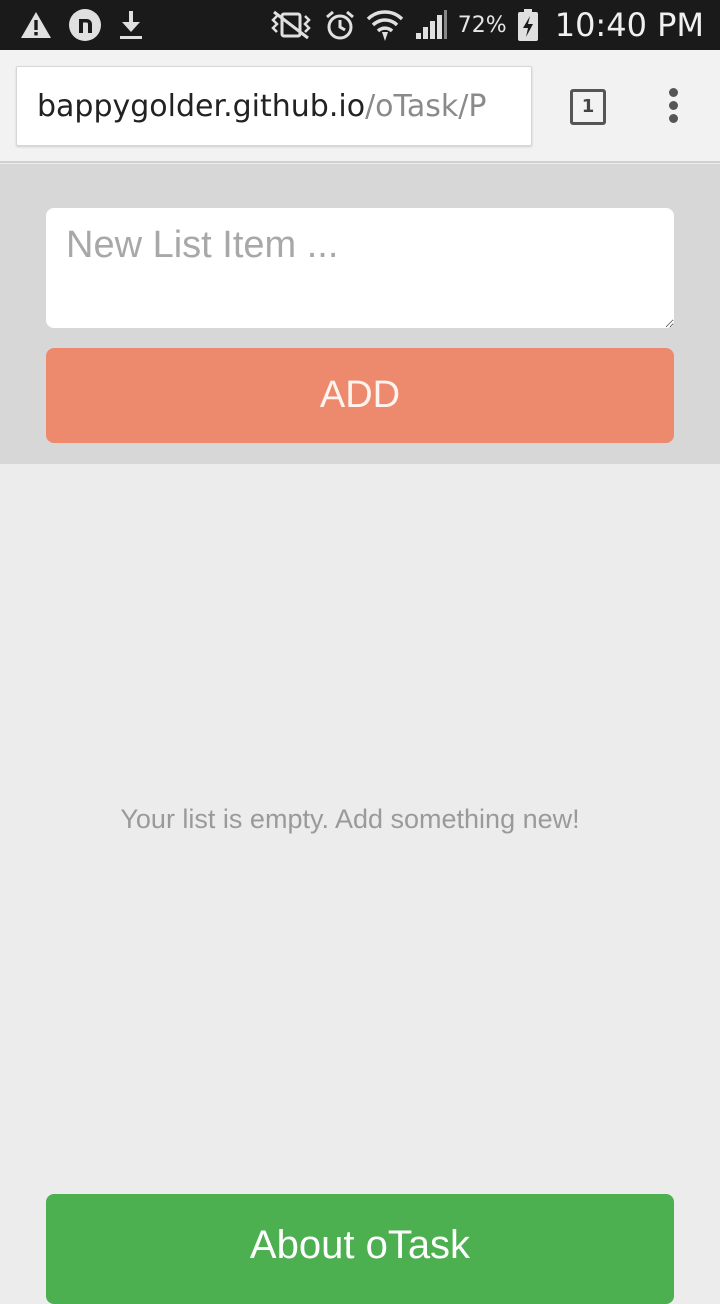 The width and height of the screenshot is (720, 1304). I want to click on wifi-icon, so click(385, 25).